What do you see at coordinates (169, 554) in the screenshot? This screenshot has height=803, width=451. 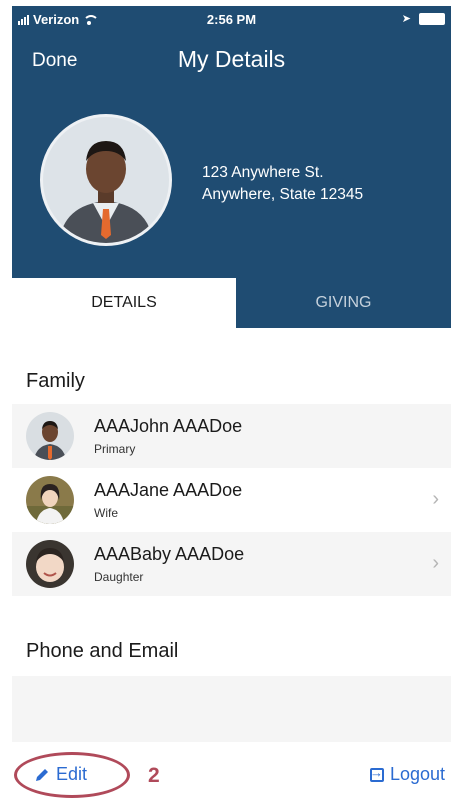 I see `member-name: AAABaby AAADoe` at bounding box center [169, 554].